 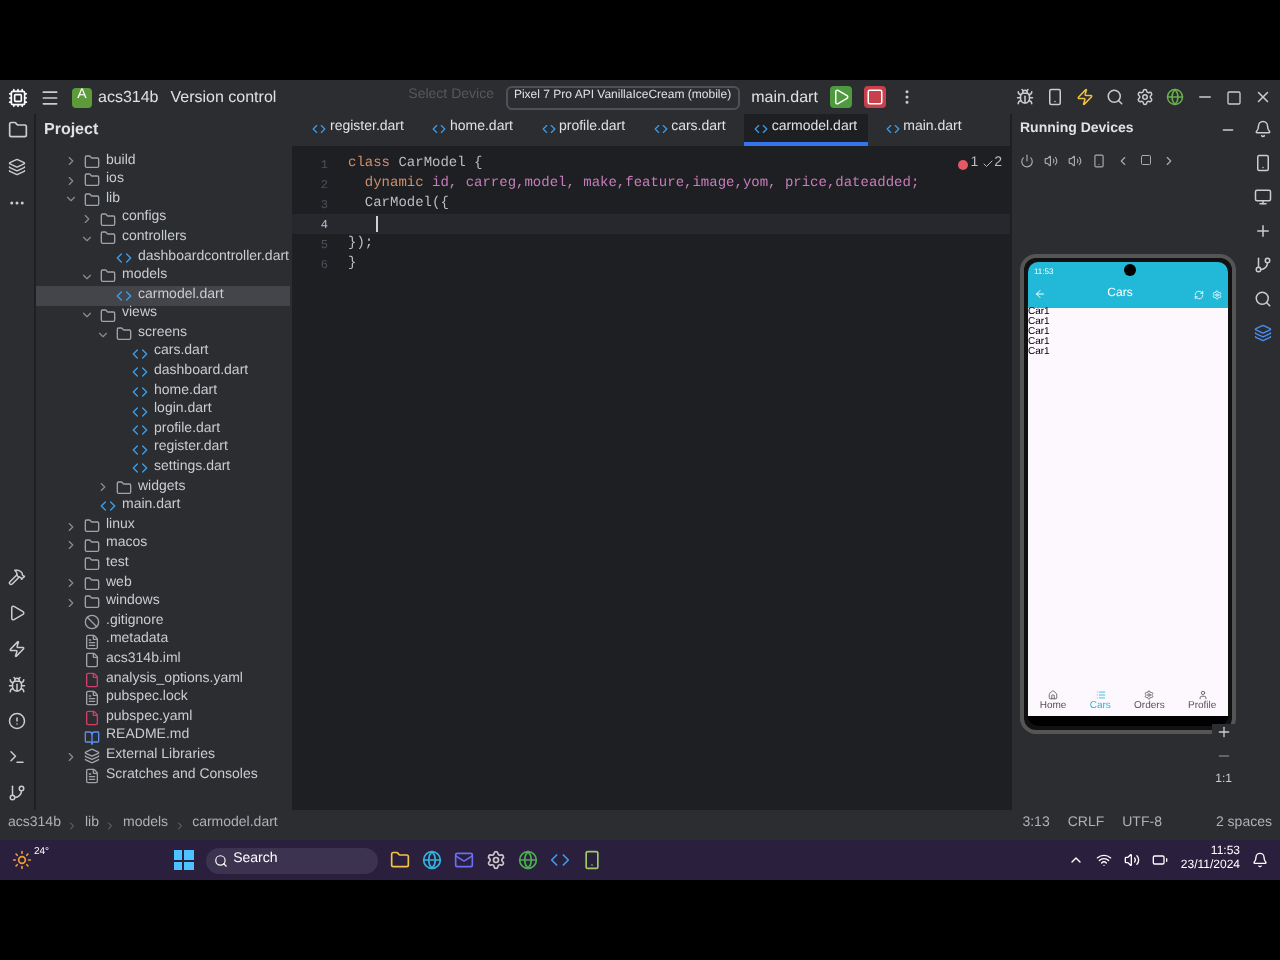 What do you see at coordinates (559, 860) in the screenshot?
I see `code-editor-icon` at bounding box center [559, 860].